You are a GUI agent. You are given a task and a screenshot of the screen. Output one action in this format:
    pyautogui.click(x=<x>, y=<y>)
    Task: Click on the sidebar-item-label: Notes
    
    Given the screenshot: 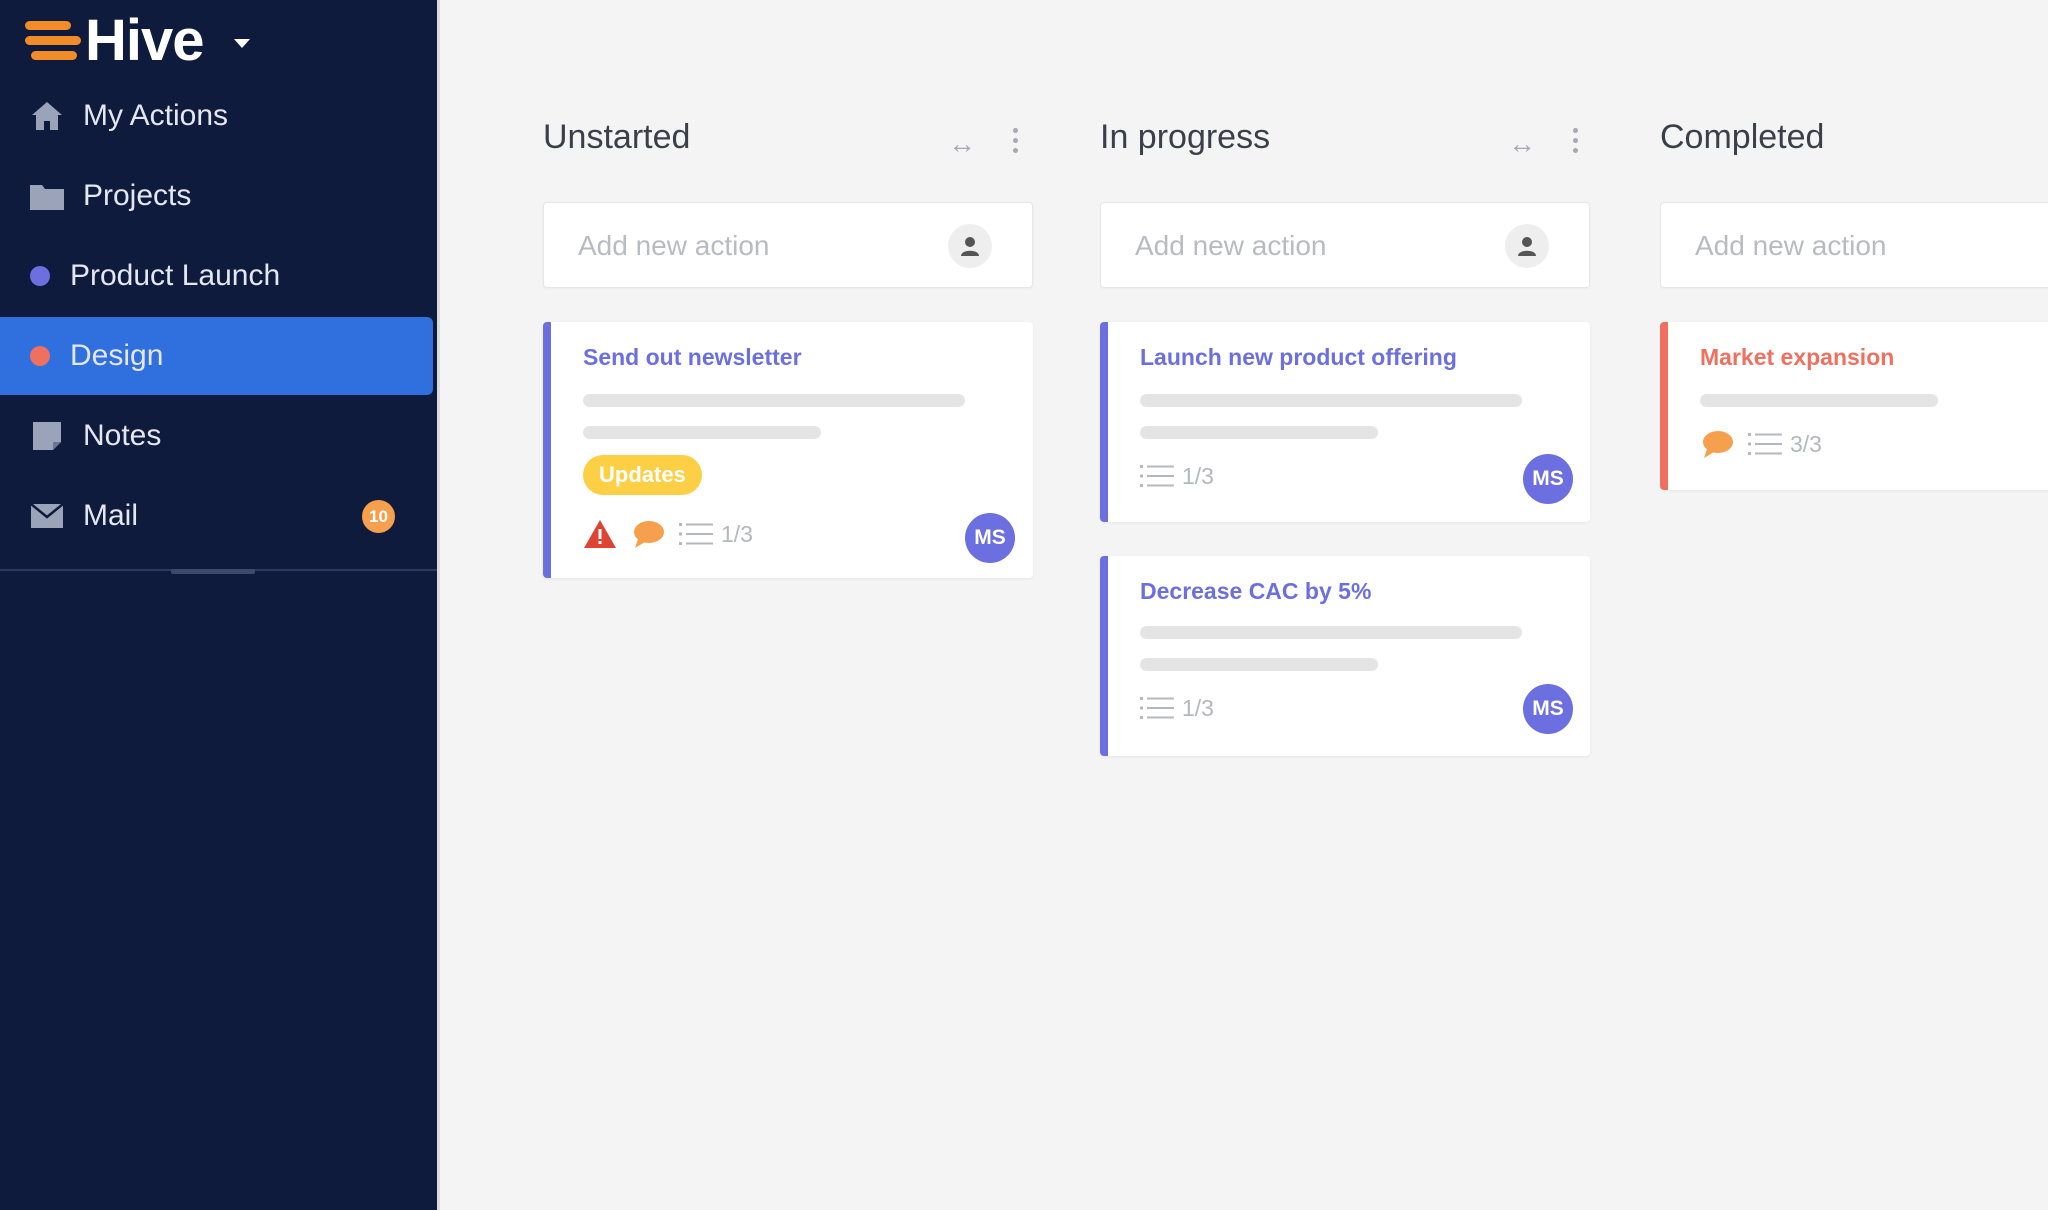 What is the action you would take?
    pyautogui.click(x=122, y=435)
    